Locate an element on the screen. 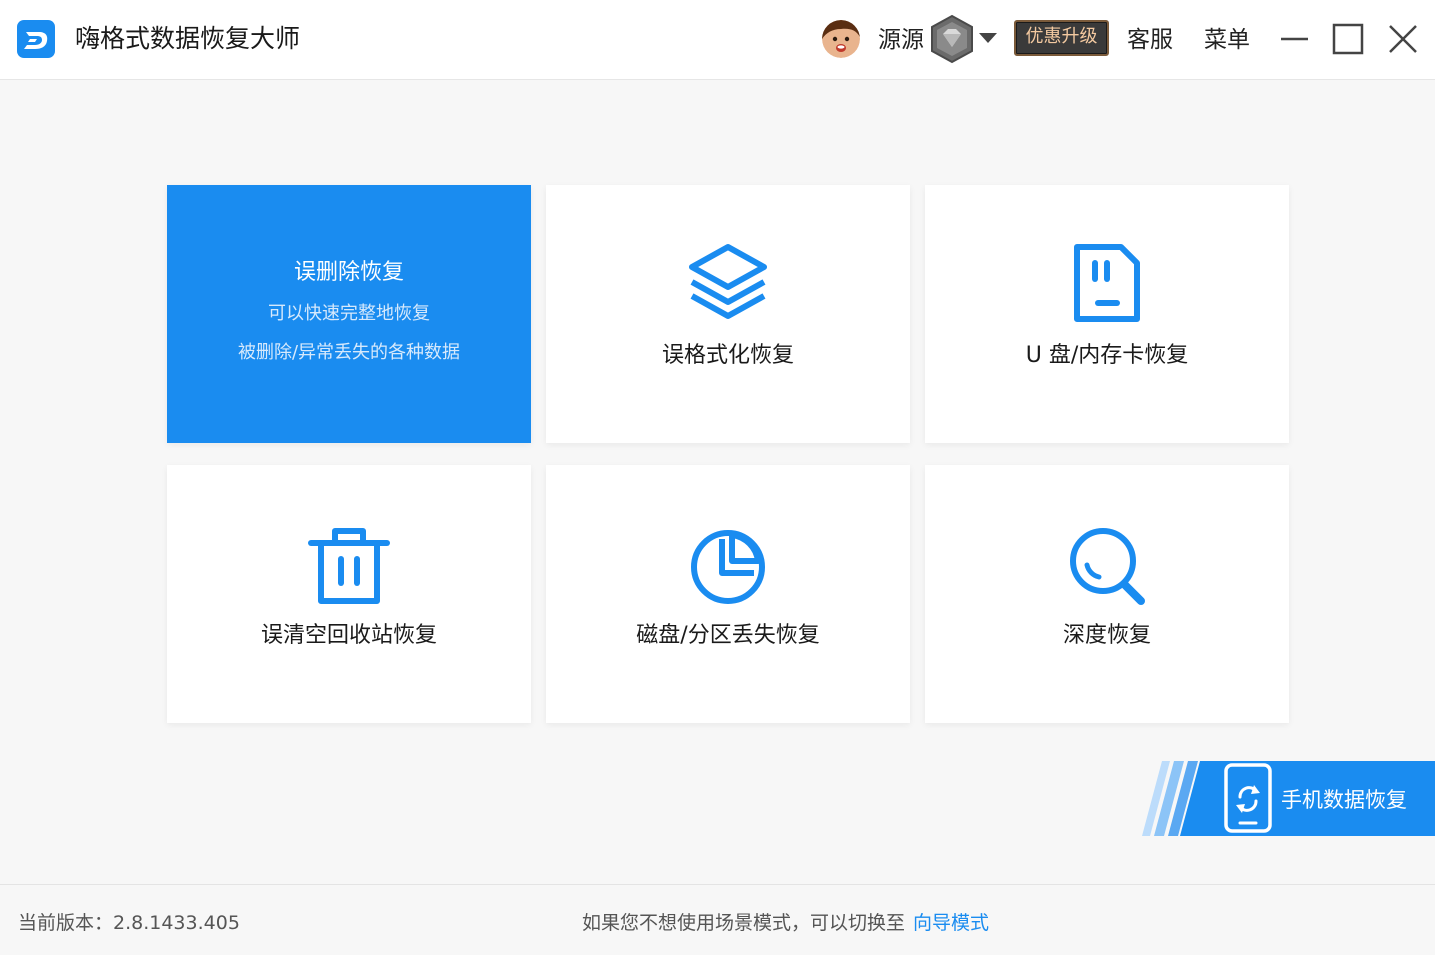  avatar is located at coordinates (841, 39).